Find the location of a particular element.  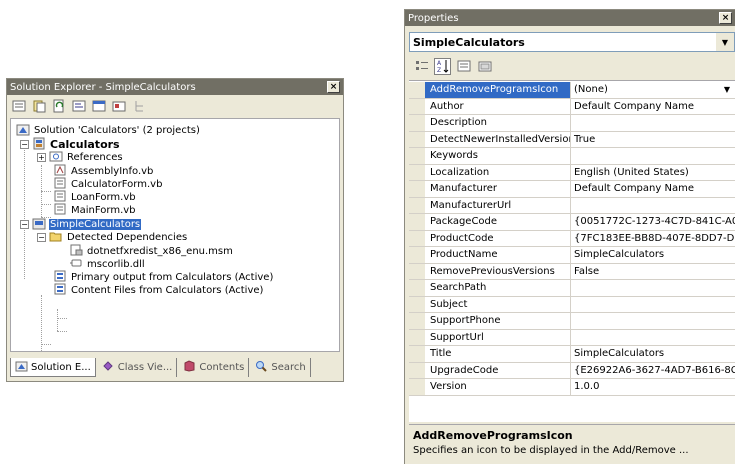

tree-calculatorform-label: CalculatorForm.vb is located at coordinates (117, 184).